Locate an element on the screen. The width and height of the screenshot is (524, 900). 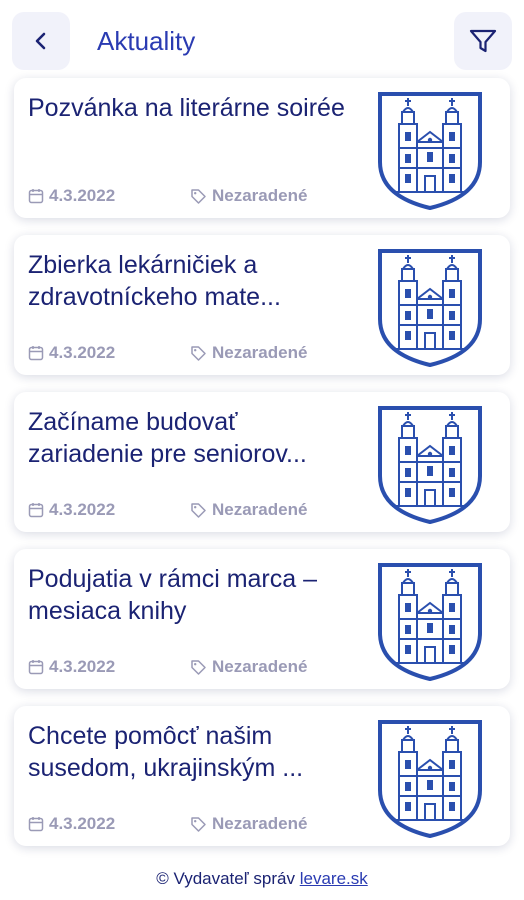
article-title: Podujatia v rámci marca – mesiaca knihy is located at coordinates (173, 595).